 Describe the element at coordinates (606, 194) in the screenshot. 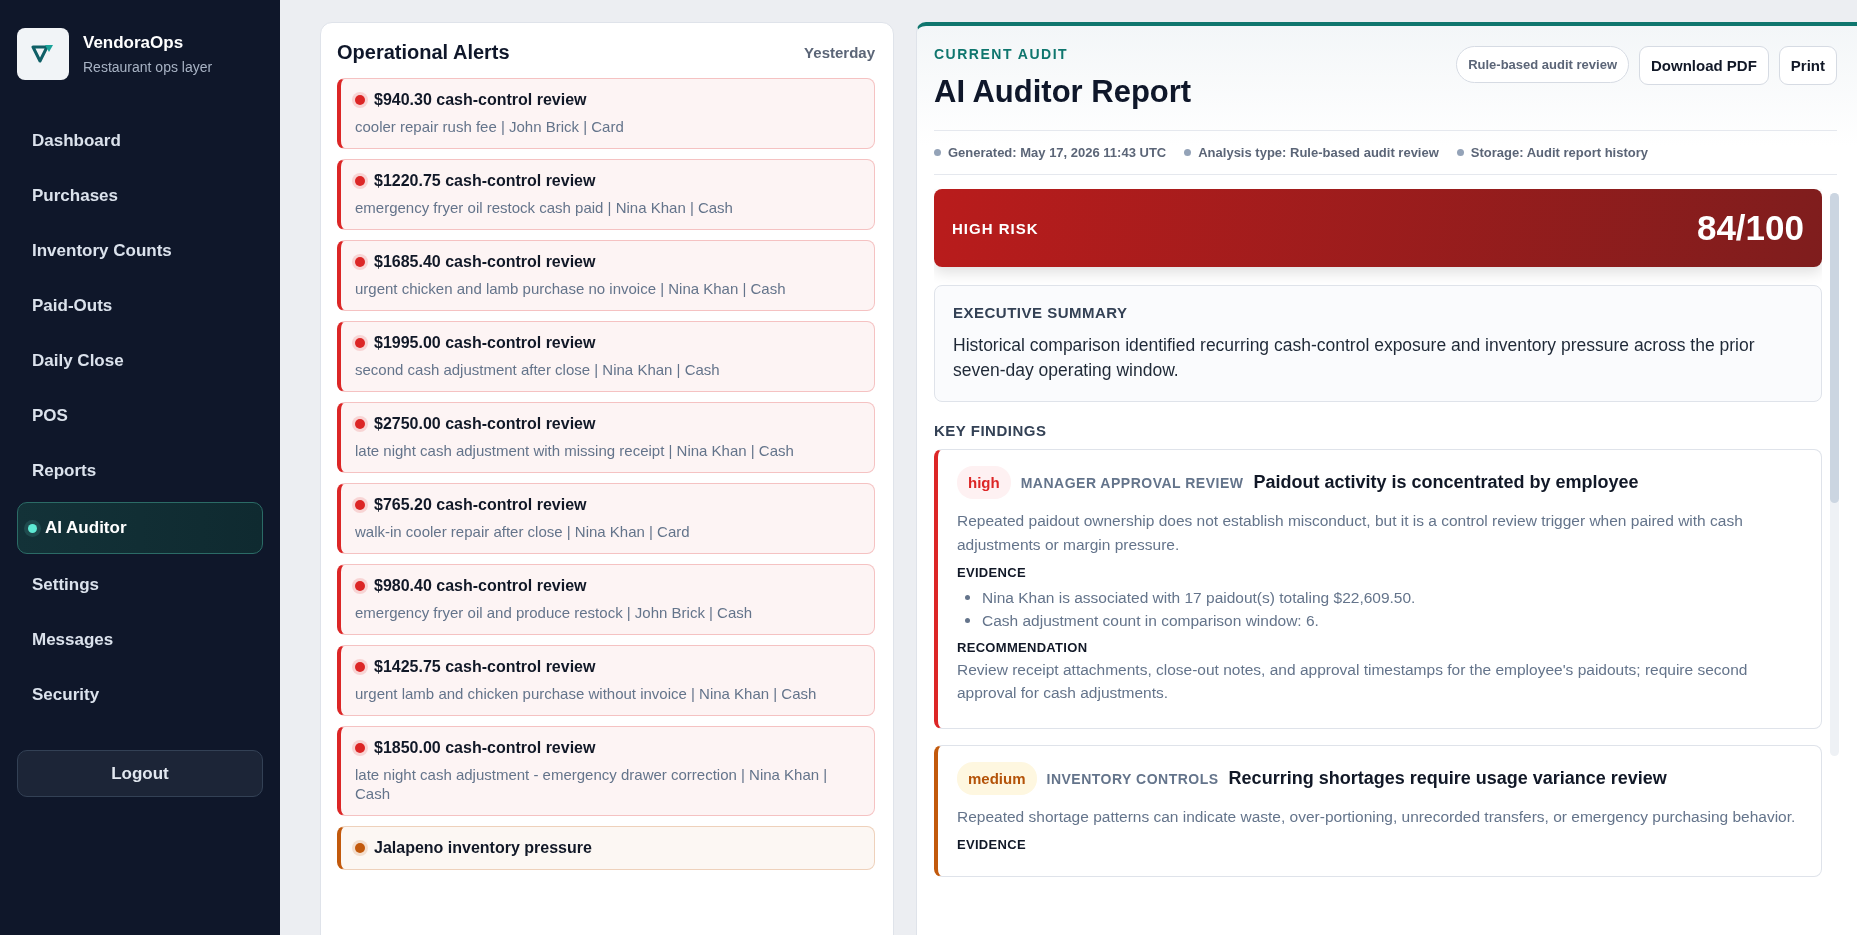

I see `alert-card: $1220.75 cash-control review emergency fryer oil restock cash paid | Nina Khan | Cash` at that location.